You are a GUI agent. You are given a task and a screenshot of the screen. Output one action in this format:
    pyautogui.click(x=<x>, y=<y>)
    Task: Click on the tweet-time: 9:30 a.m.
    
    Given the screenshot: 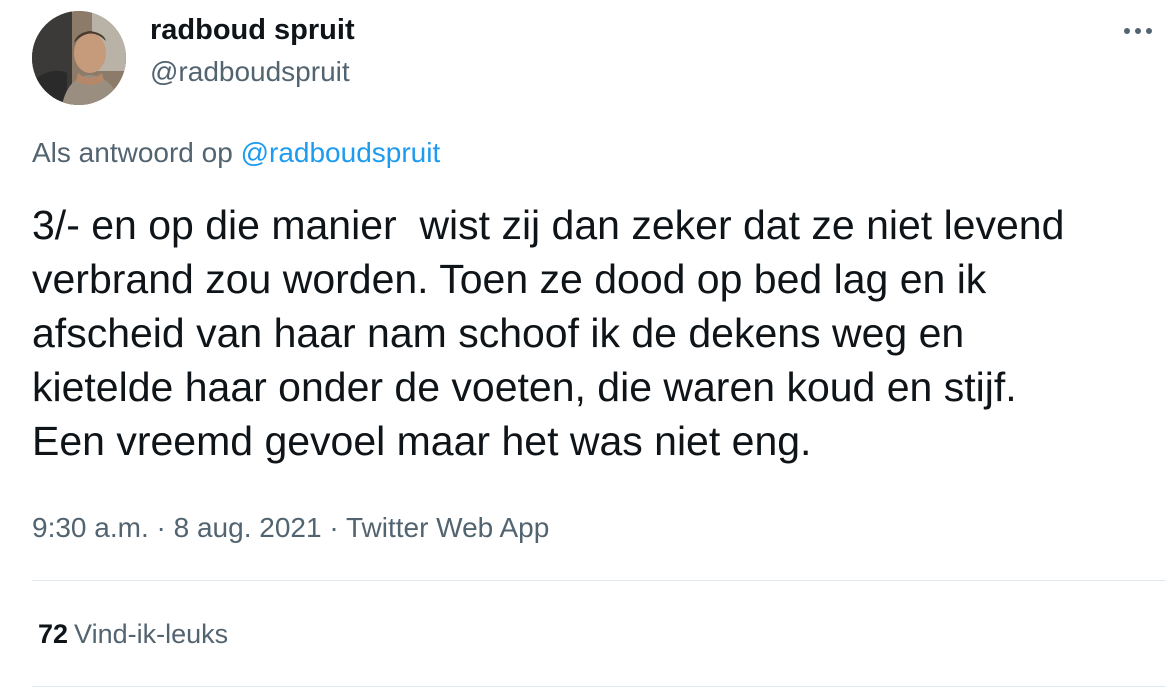 What is the action you would take?
    pyautogui.click(x=90, y=527)
    